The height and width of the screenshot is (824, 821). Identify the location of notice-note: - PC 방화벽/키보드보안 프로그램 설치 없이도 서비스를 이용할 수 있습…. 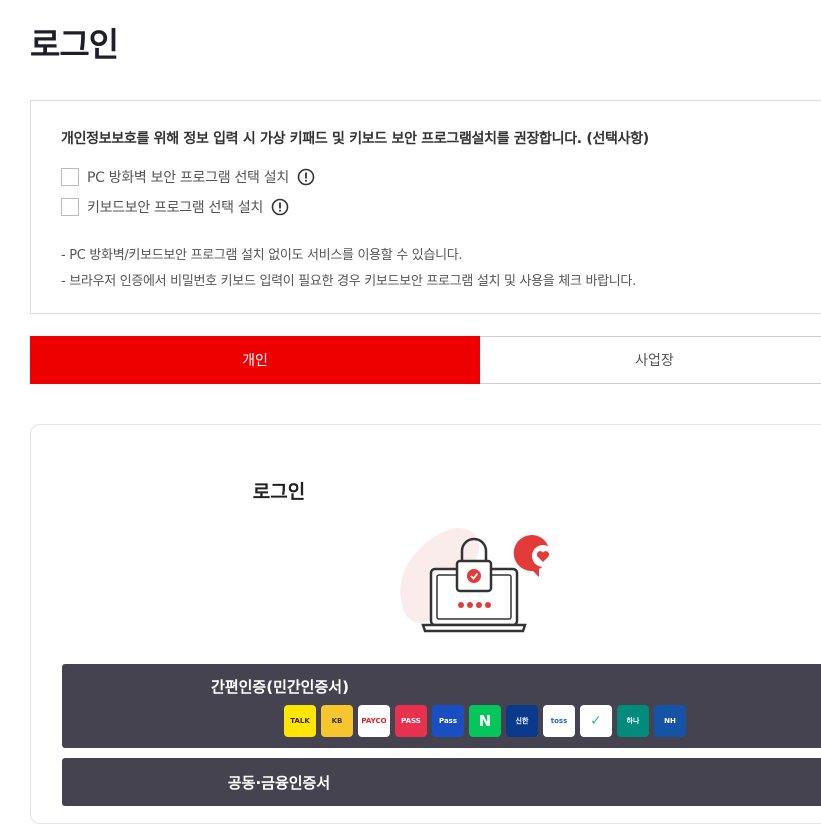
(262, 255).